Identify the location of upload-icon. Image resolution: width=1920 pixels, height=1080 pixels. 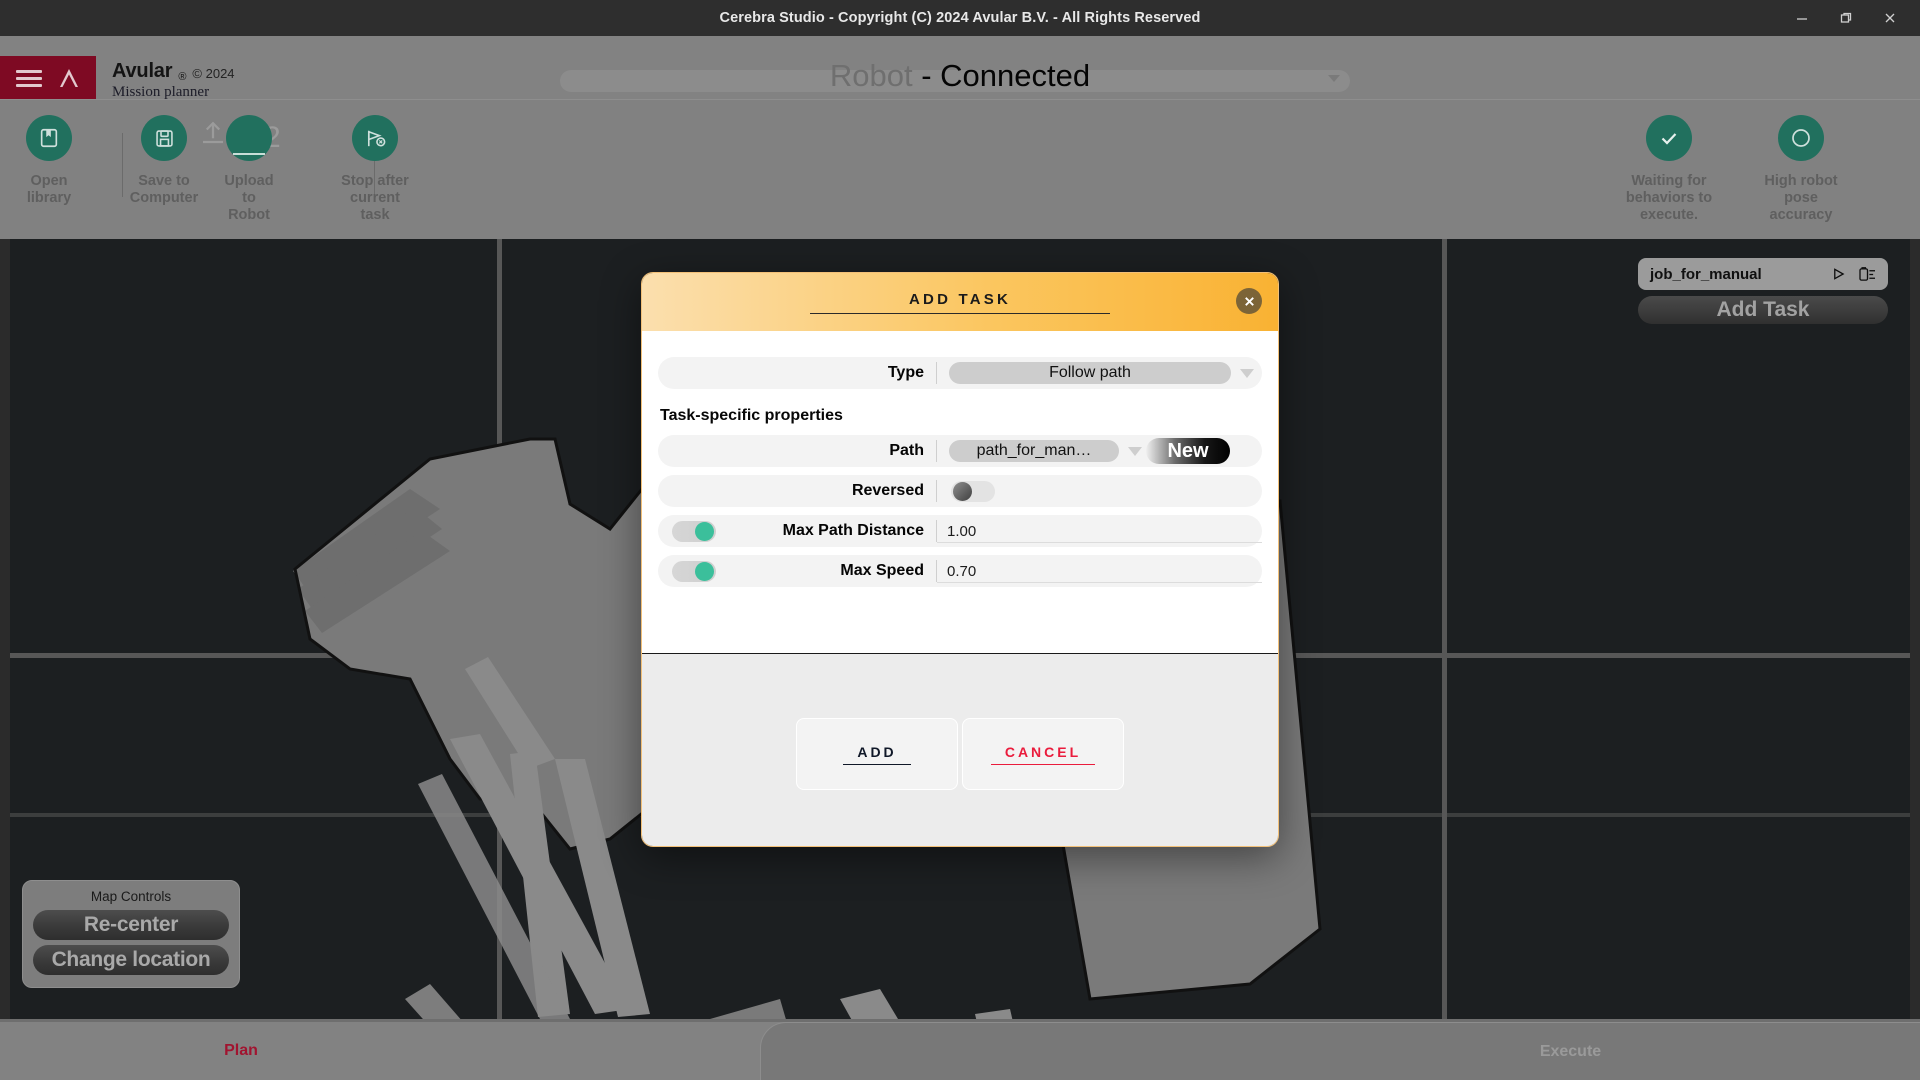
(213, 132).